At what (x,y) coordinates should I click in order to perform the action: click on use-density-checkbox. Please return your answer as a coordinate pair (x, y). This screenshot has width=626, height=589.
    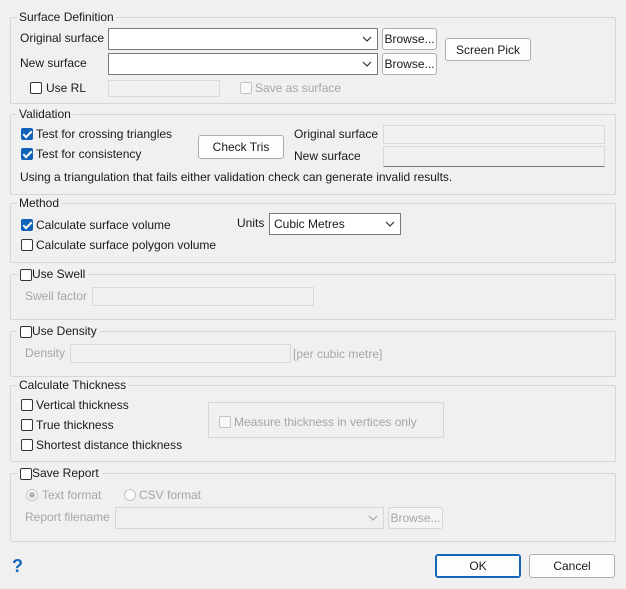
    Looking at the image, I should click on (26, 332).